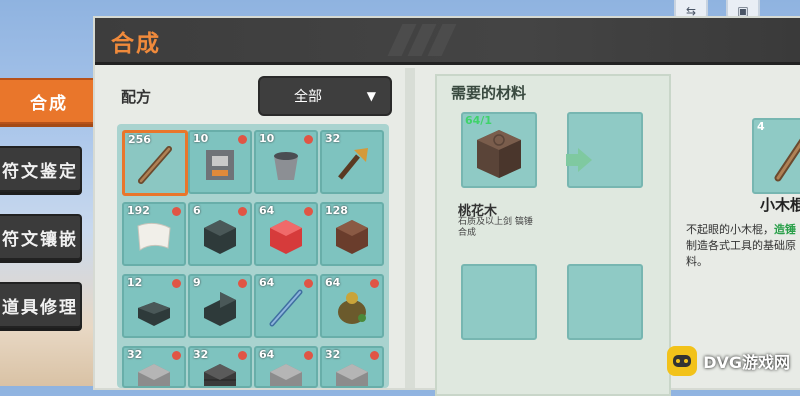  I want to click on chevron-down-icon: ▼, so click(371, 96).